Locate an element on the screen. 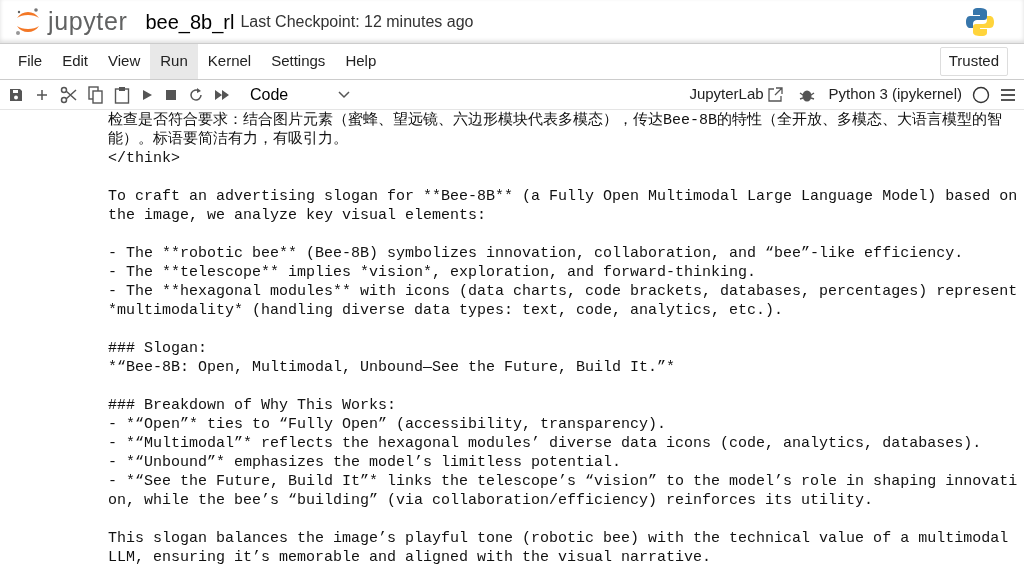 The image size is (1024, 570). output-line: This slogan balances the image’s playful tone (robotic bee) with the technical value of a multimodal is located at coordinates (558, 538).